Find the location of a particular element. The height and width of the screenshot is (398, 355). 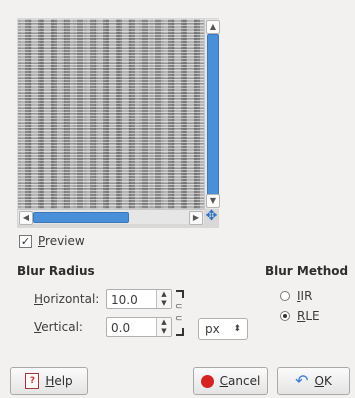

scroll-up-icon: ▲ is located at coordinates (213, 27).